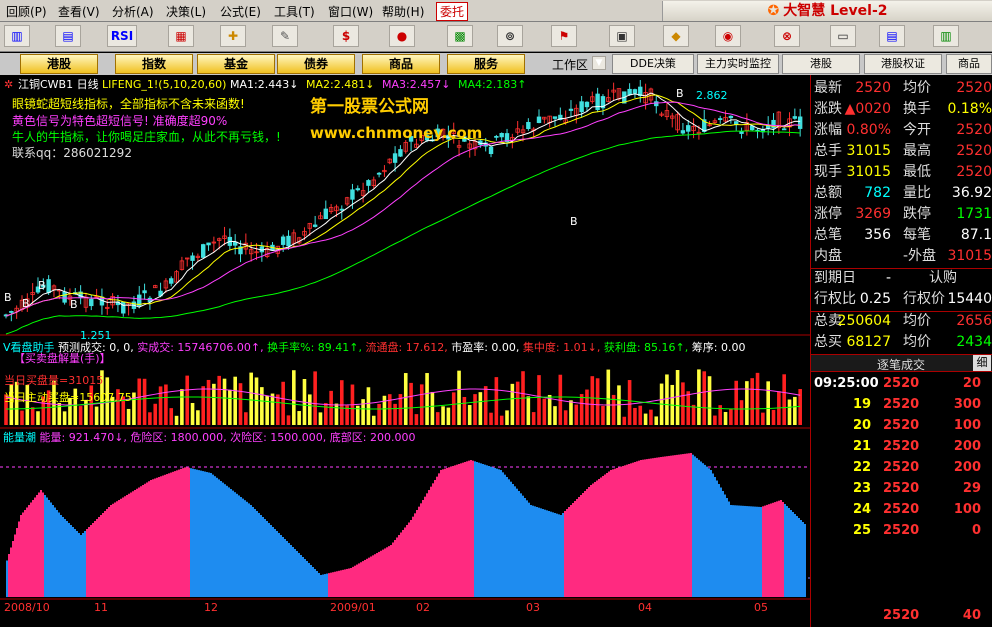  Describe the element at coordinates (821, 64) in the screenshot. I see `nav-hk-stock-2: 港股` at that location.